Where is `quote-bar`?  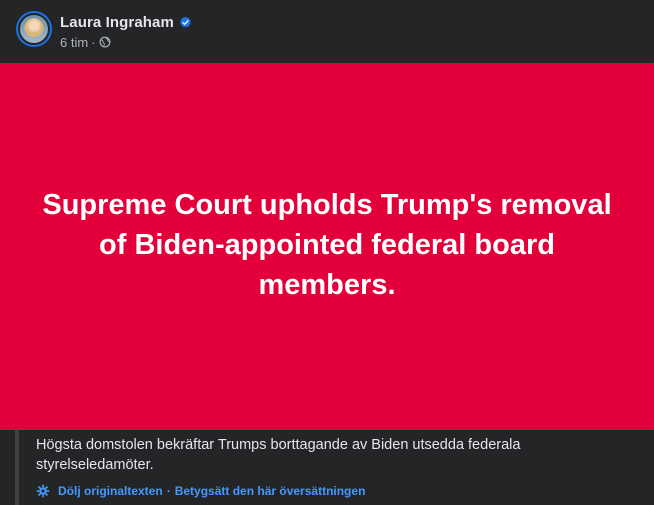 quote-bar is located at coordinates (17, 467).